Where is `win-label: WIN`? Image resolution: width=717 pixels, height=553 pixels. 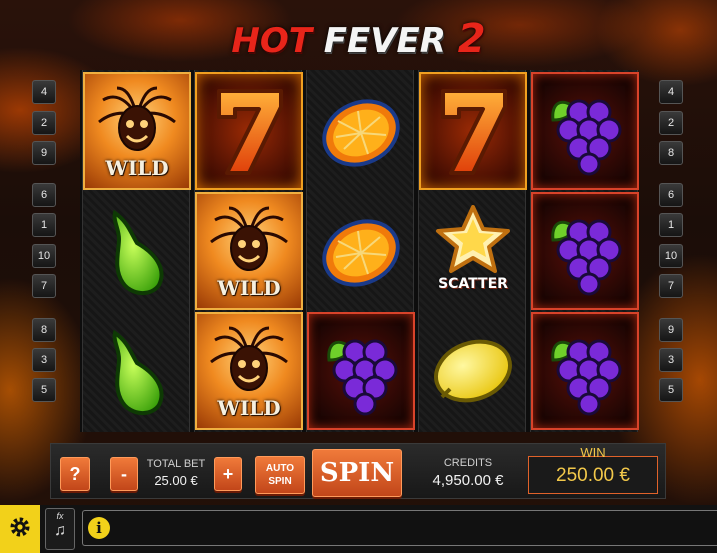 win-label: WIN is located at coordinates (593, 452).